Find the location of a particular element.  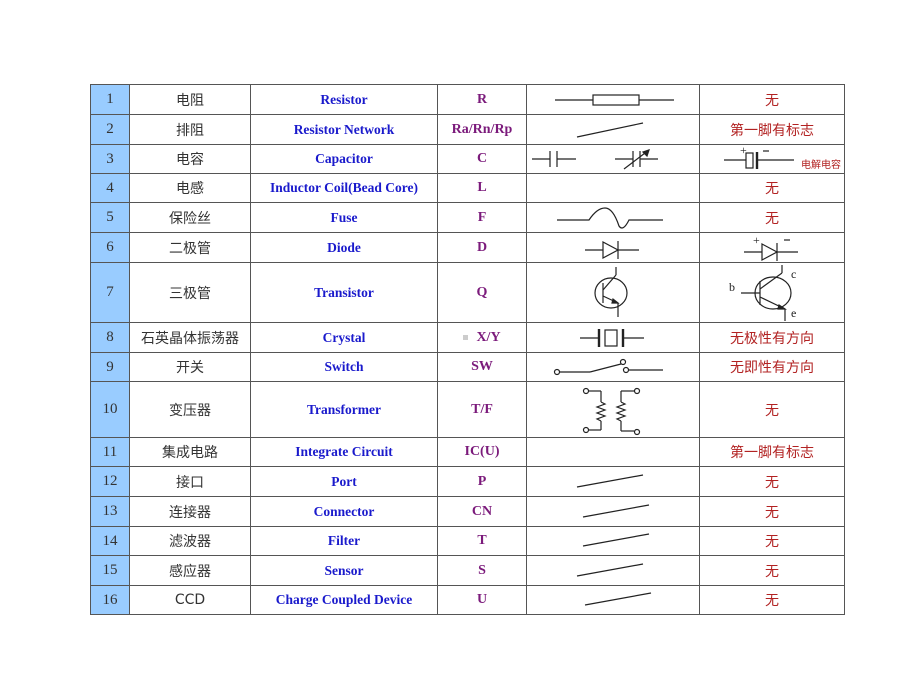

chinese-name: 接口 is located at coordinates (190, 481).